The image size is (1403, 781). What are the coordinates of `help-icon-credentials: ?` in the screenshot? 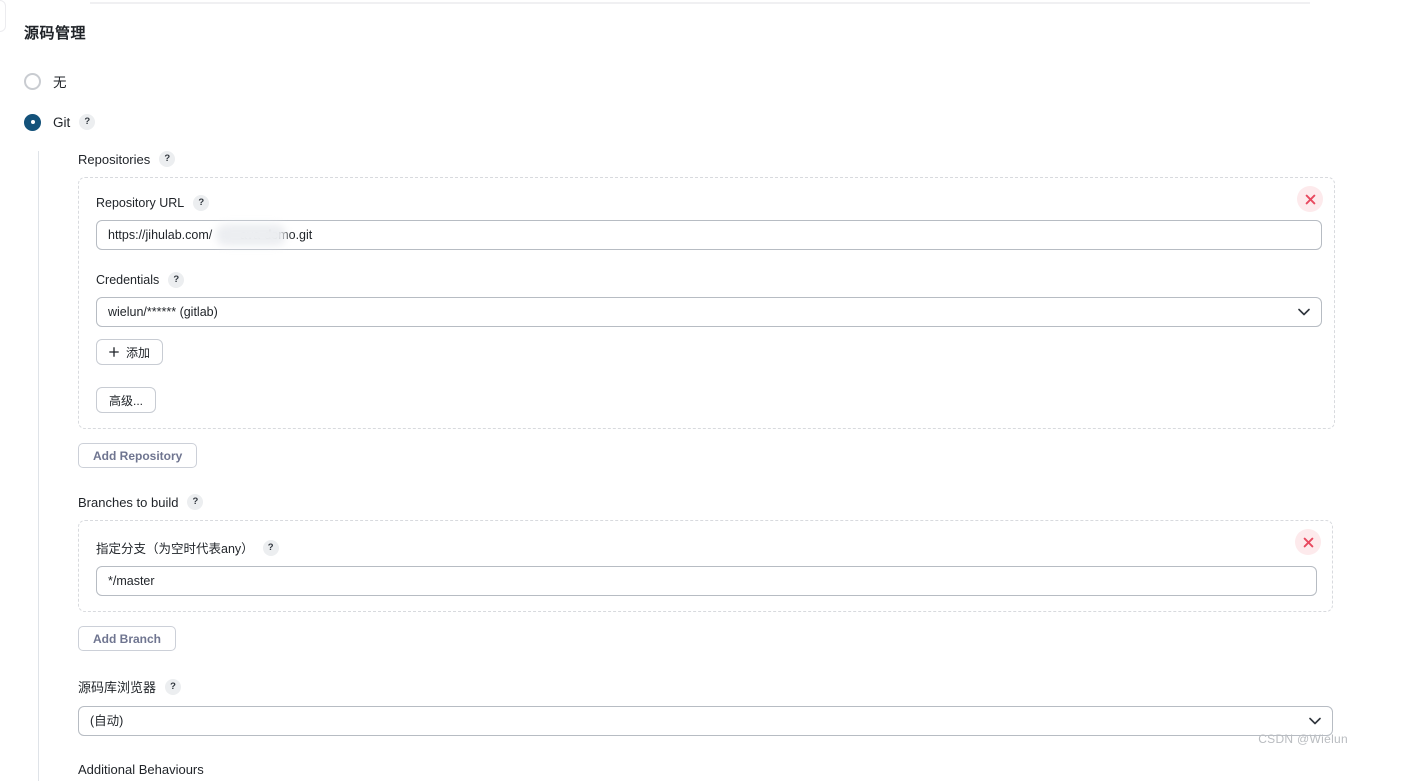 It's located at (176, 280).